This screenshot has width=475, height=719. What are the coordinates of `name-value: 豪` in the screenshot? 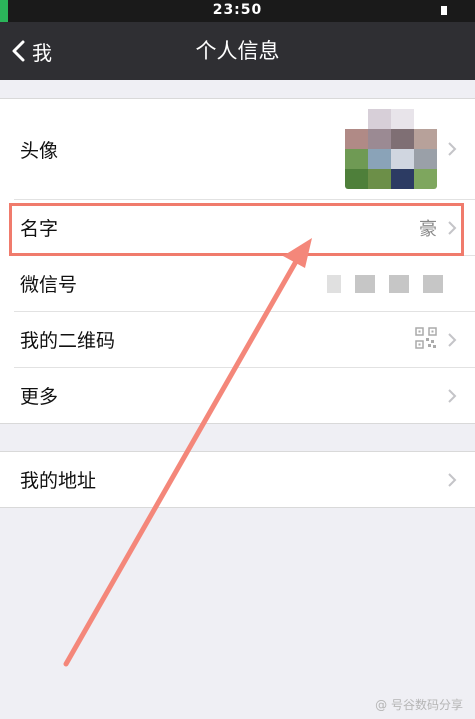 It's located at (428, 229).